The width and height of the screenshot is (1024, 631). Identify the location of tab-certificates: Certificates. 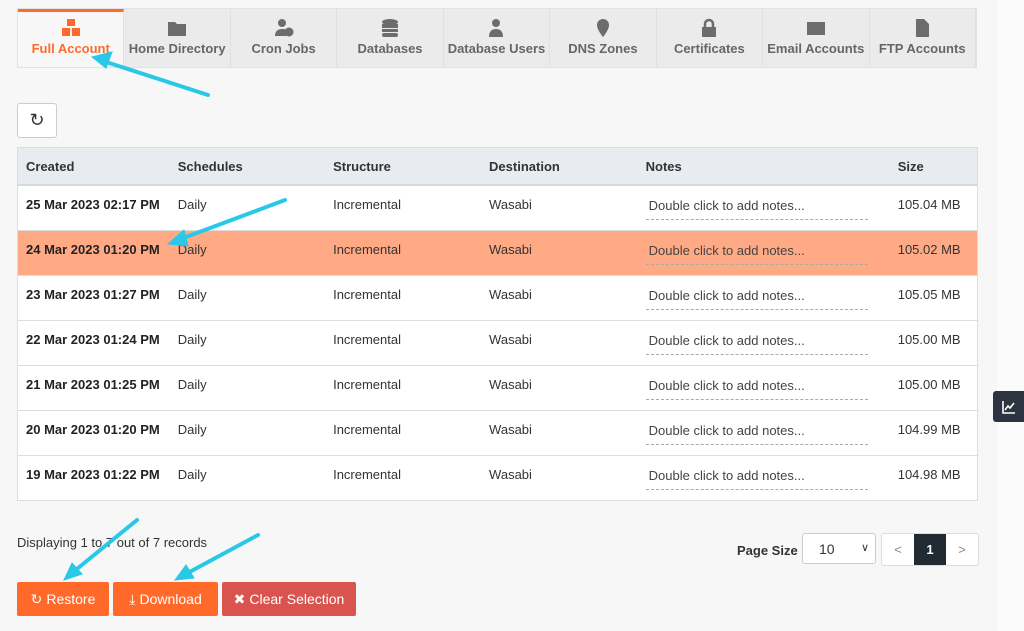
(710, 38).